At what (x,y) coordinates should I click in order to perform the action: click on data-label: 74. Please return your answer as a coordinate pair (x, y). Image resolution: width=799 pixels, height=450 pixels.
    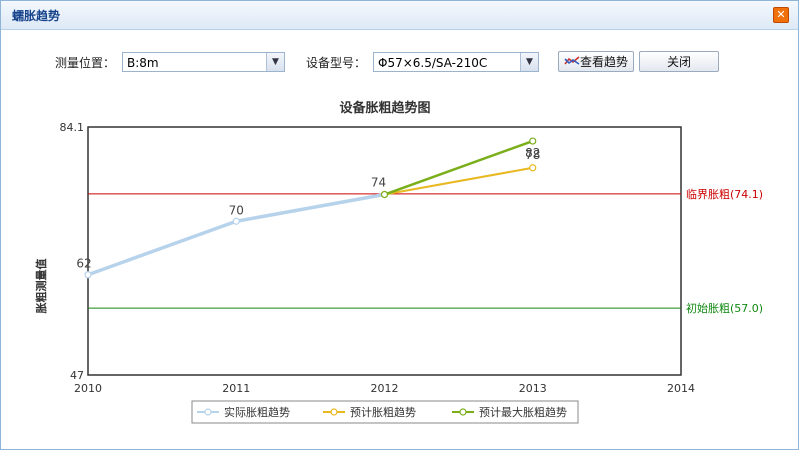
    Looking at the image, I should click on (378, 183).